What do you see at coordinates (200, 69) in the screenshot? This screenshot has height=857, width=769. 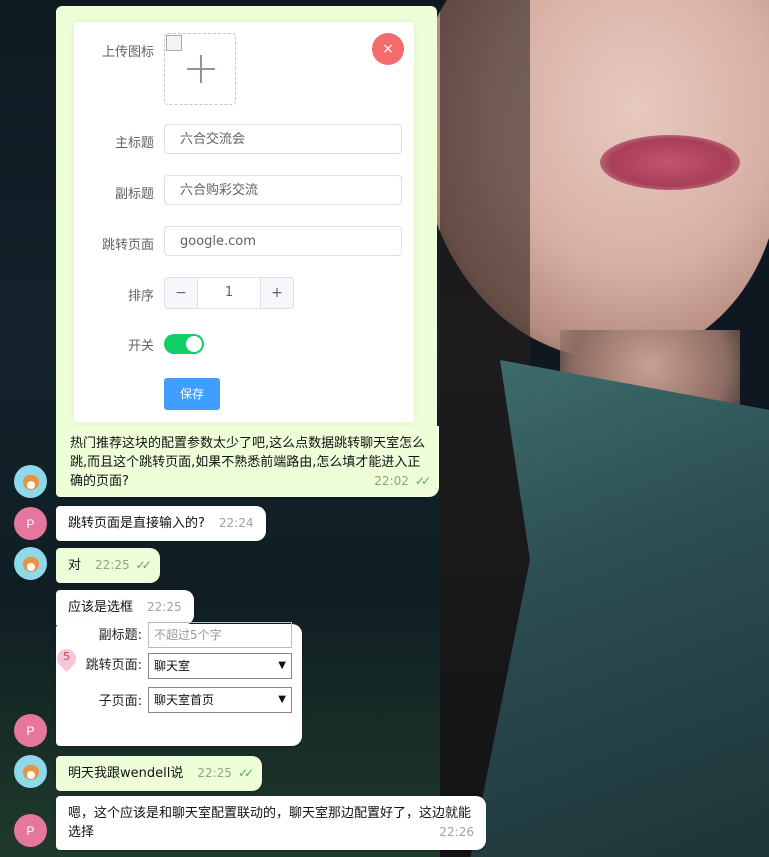 I see `upload-box` at bounding box center [200, 69].